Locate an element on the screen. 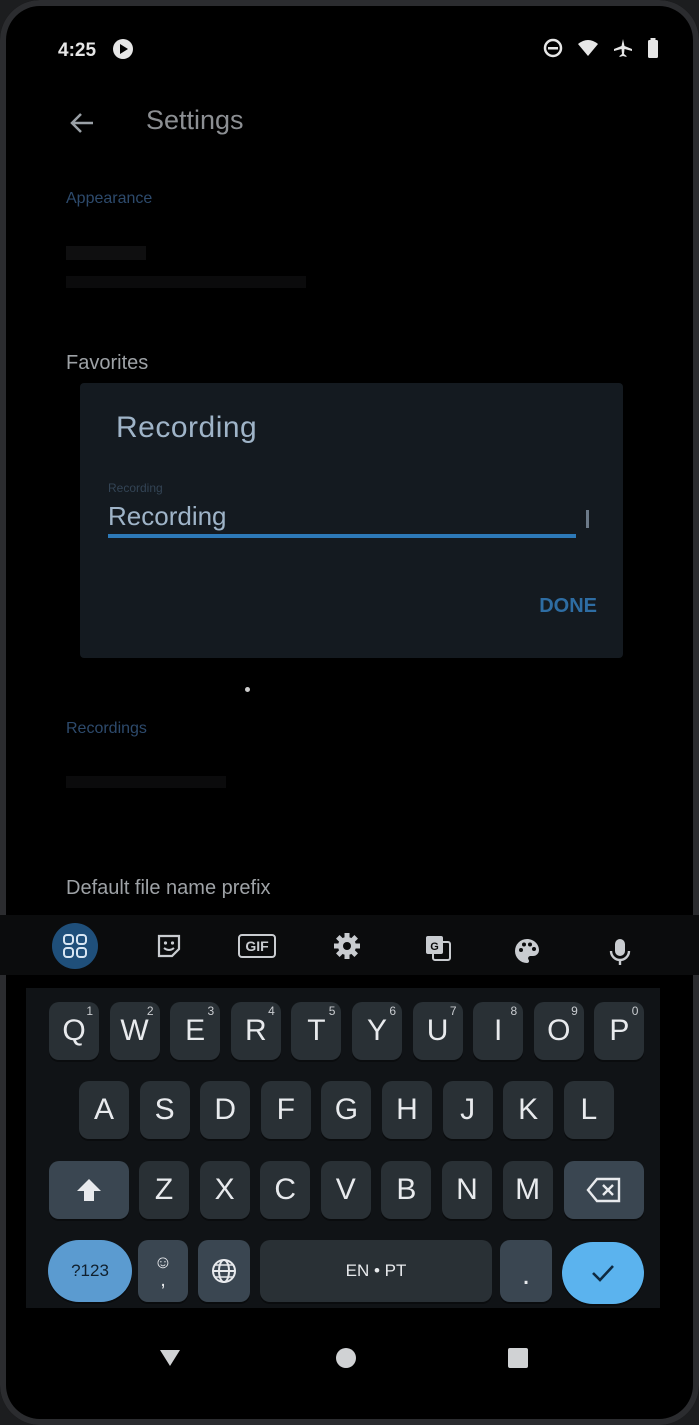  key-u: U7 is located at coordinates (437, 1031).